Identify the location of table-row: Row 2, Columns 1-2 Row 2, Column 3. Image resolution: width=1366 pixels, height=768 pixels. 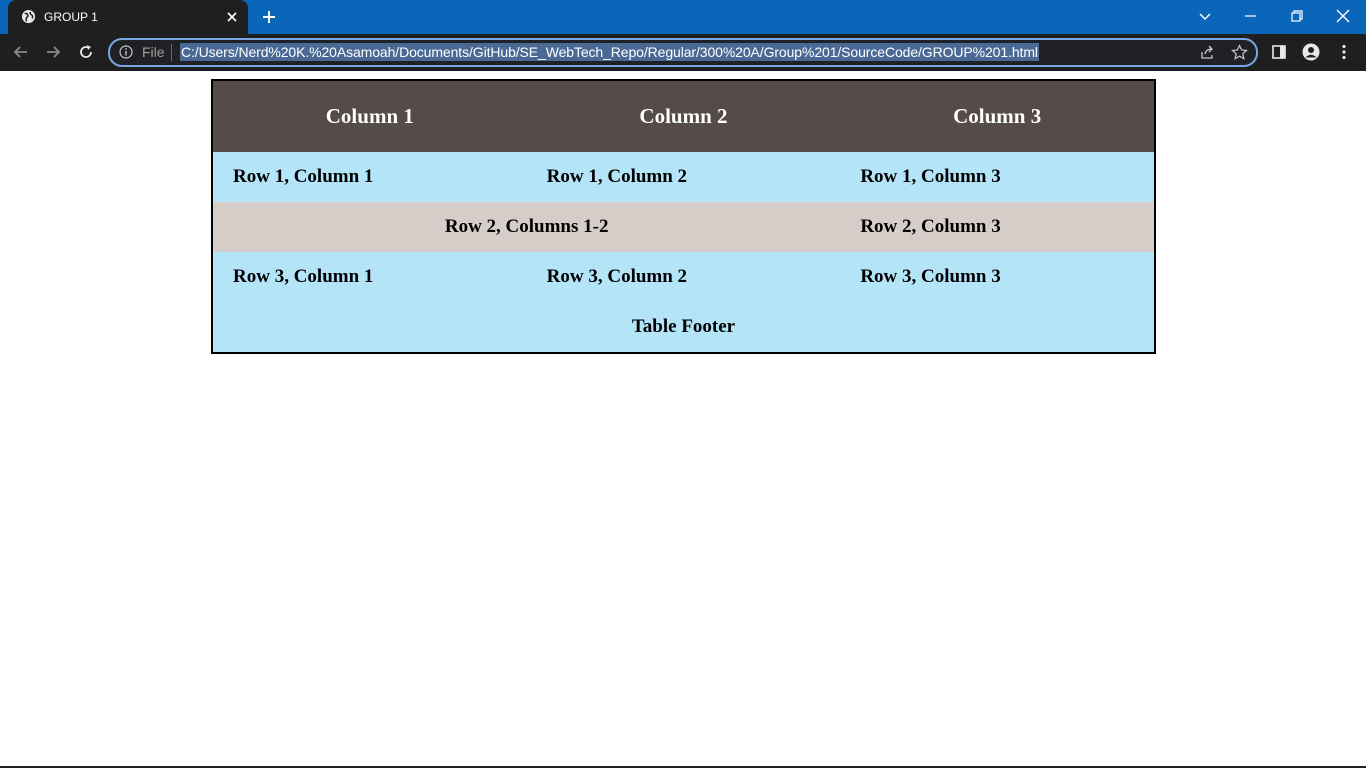
(683, 227).